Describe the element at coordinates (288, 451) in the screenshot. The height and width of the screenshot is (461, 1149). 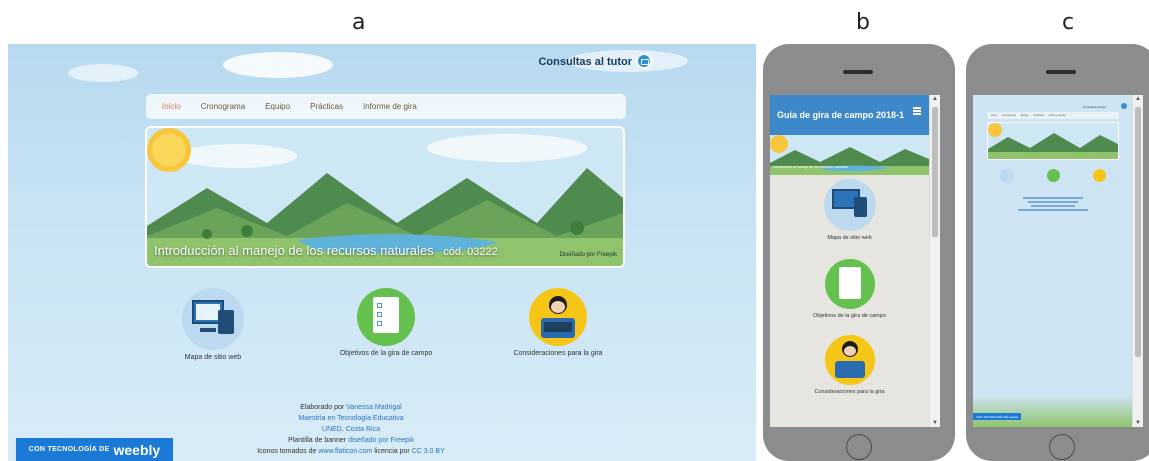
I see `footer-icons-prefix: Iconos tomados de` at that location.